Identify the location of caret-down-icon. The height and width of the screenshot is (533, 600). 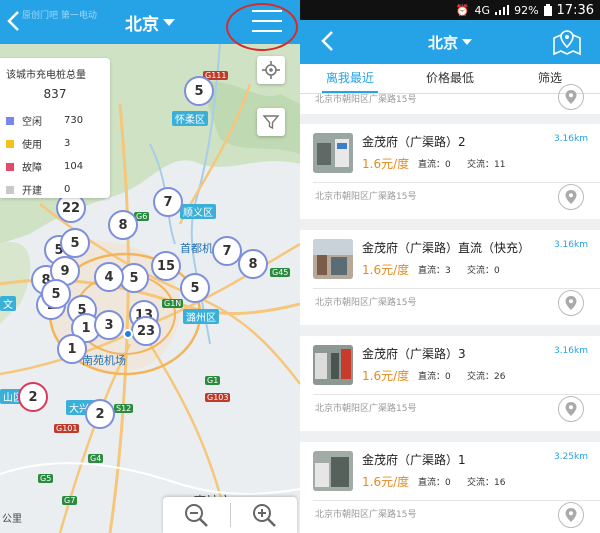
(467, 42).